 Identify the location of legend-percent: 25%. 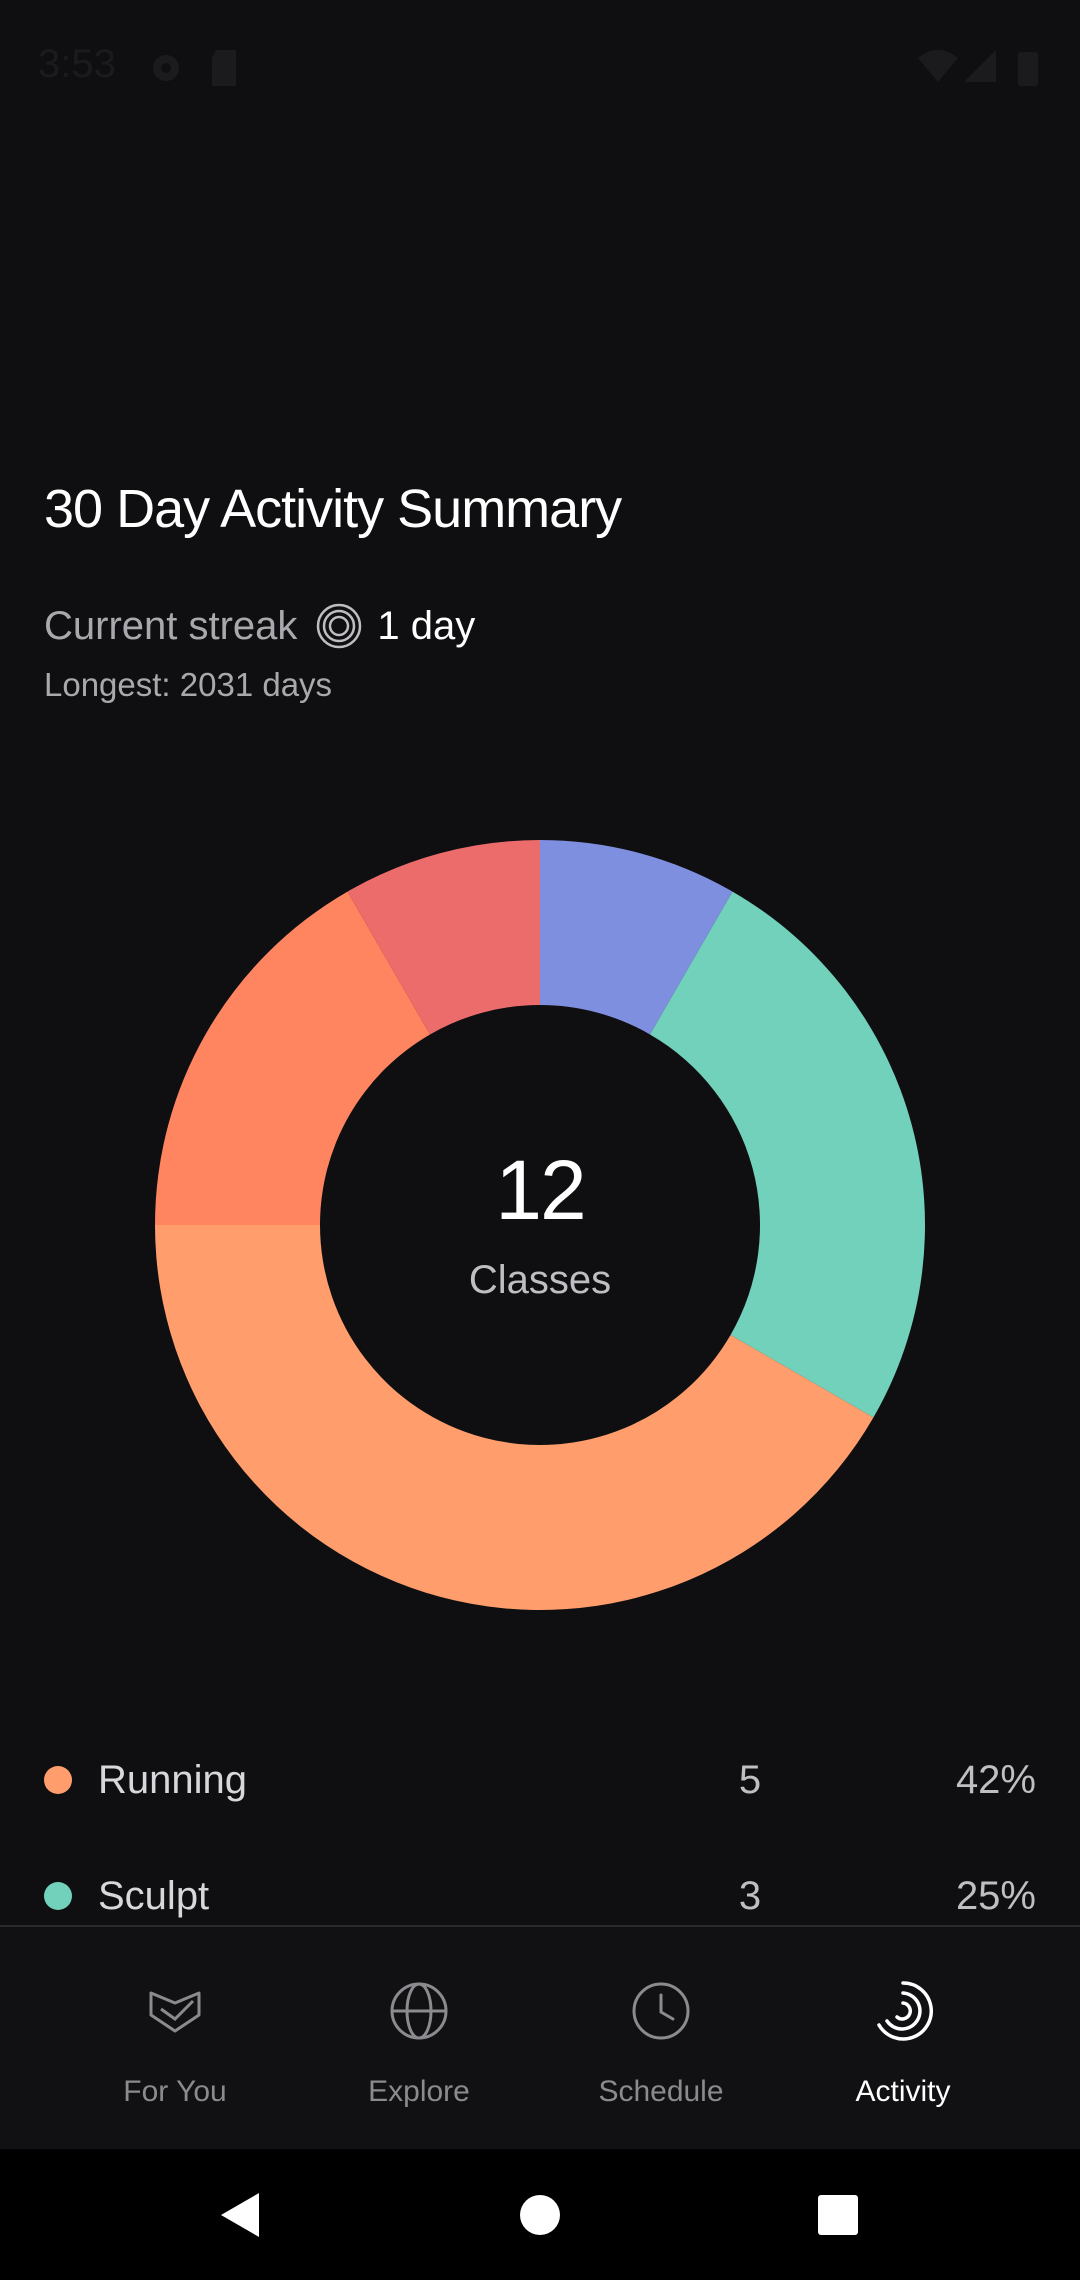
(995, 1896).